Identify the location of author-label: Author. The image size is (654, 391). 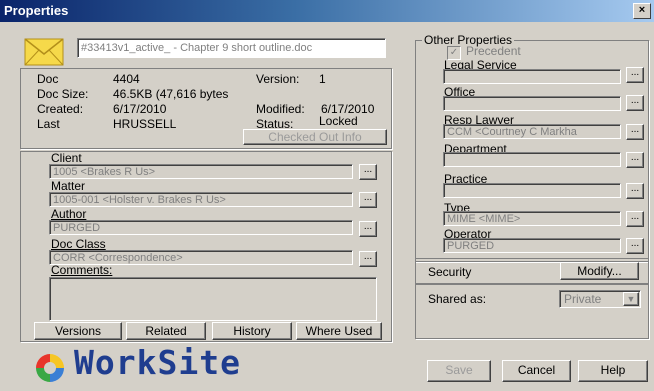
(69, 214).